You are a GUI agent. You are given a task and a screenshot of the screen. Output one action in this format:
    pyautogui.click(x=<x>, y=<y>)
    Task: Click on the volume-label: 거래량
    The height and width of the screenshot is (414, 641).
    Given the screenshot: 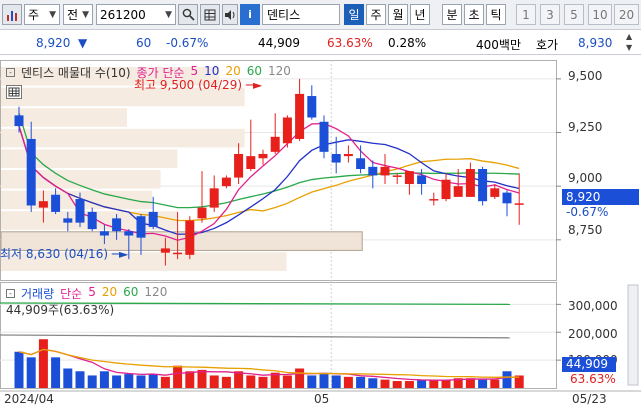 What is the action you would take?
    pyautogui.click(x=37, y=293)
    